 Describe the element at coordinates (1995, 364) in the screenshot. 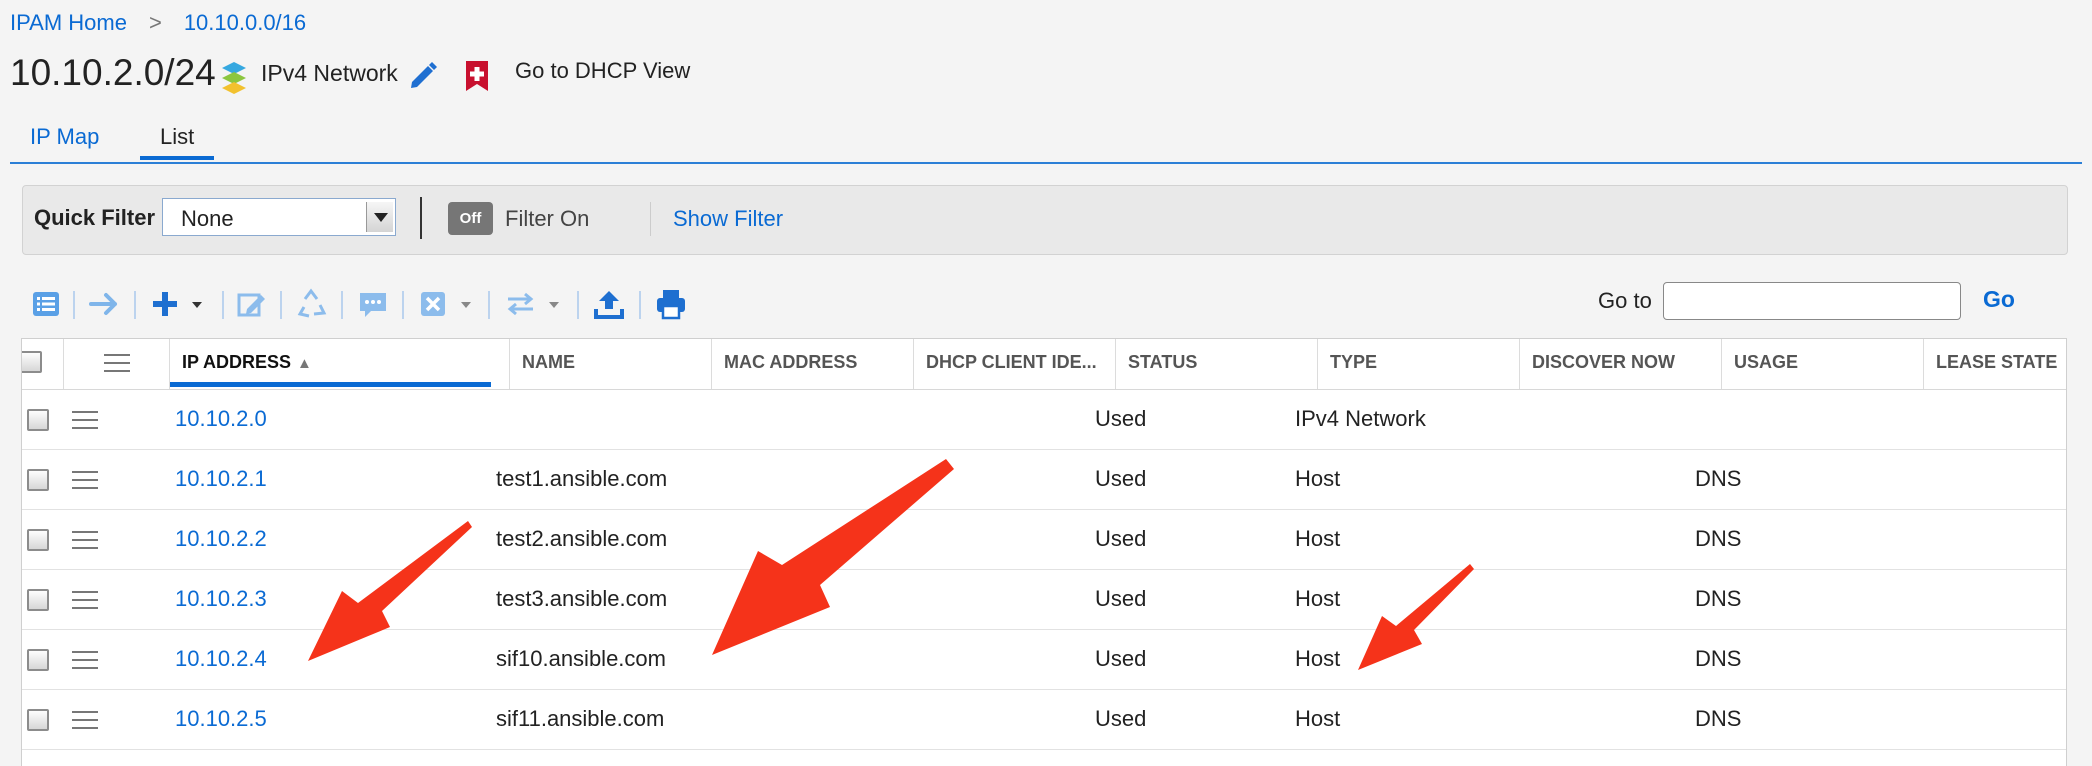

I see `column-header-lease-state: LEASE STATE` at that location.